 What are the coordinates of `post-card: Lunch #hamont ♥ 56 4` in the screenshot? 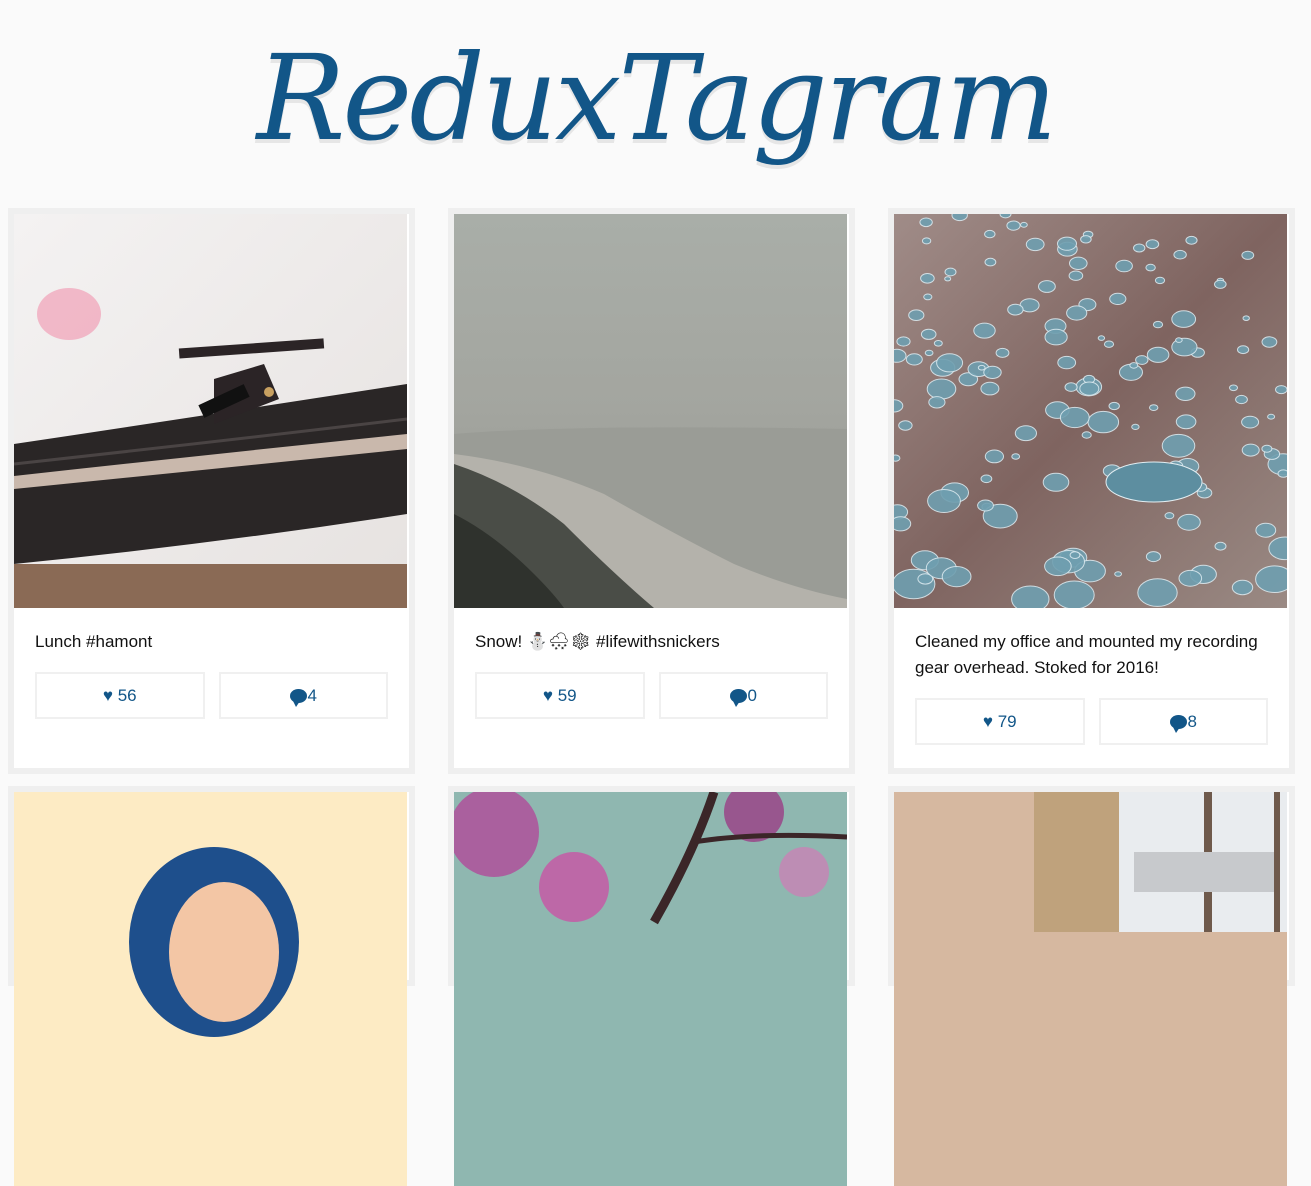 It's located at (211, 491).